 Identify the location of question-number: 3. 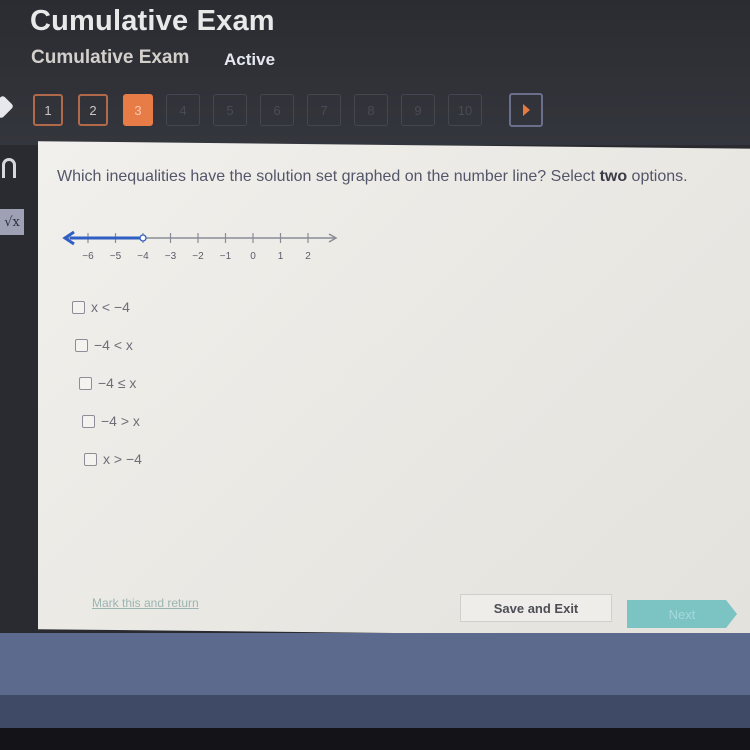
(138, 110).